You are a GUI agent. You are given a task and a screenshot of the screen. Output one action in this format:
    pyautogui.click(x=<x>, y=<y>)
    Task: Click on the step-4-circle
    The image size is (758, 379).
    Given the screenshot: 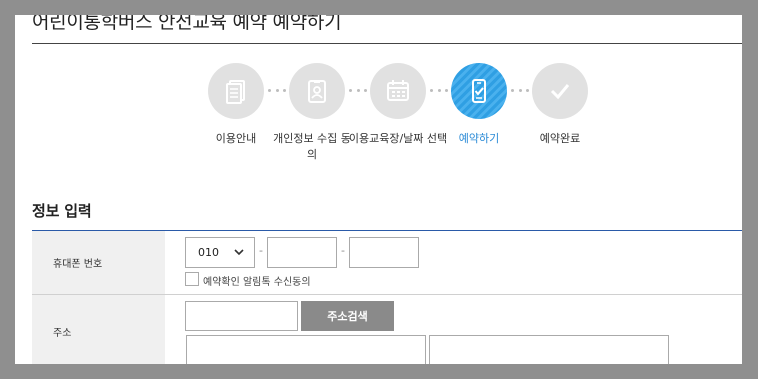 What is the action you would take?
    pyautogui.click(x=479, y=91)
    